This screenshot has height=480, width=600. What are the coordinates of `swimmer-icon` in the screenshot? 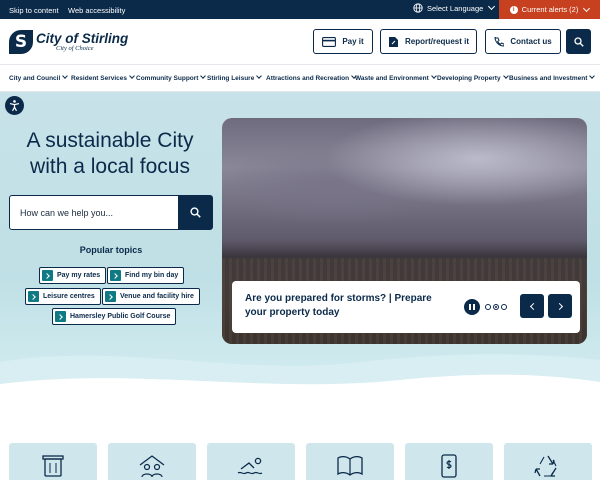 It's located at (250, 466).